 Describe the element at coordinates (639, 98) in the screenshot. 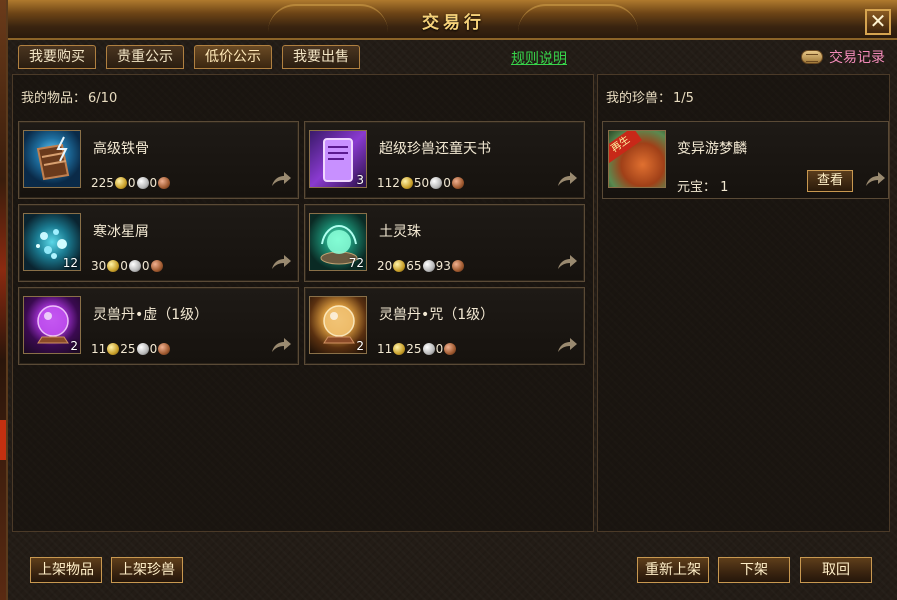

I see `beasts-panel-label: 我的珍兽：` at that location.